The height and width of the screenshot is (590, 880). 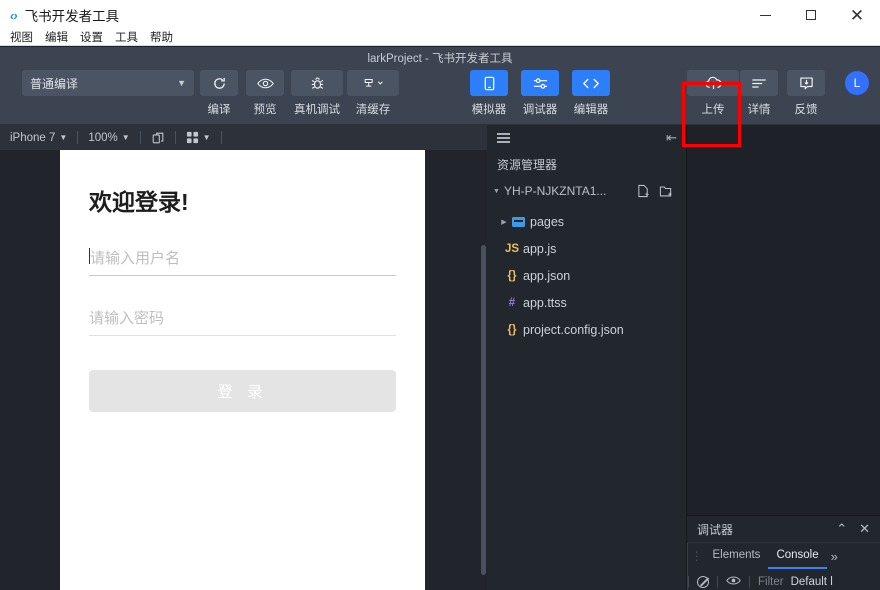 What do you see at coordinates (21, 38) in the screenshot?
I see `menu-item-view: 视图` at bounding box center [21, 38].